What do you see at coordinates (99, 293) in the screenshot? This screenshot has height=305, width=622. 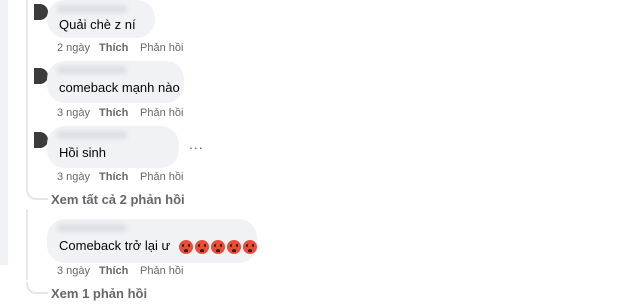 I see `view-replies-link: Xem 1 phản hồi` at bounding box center [99, 293].